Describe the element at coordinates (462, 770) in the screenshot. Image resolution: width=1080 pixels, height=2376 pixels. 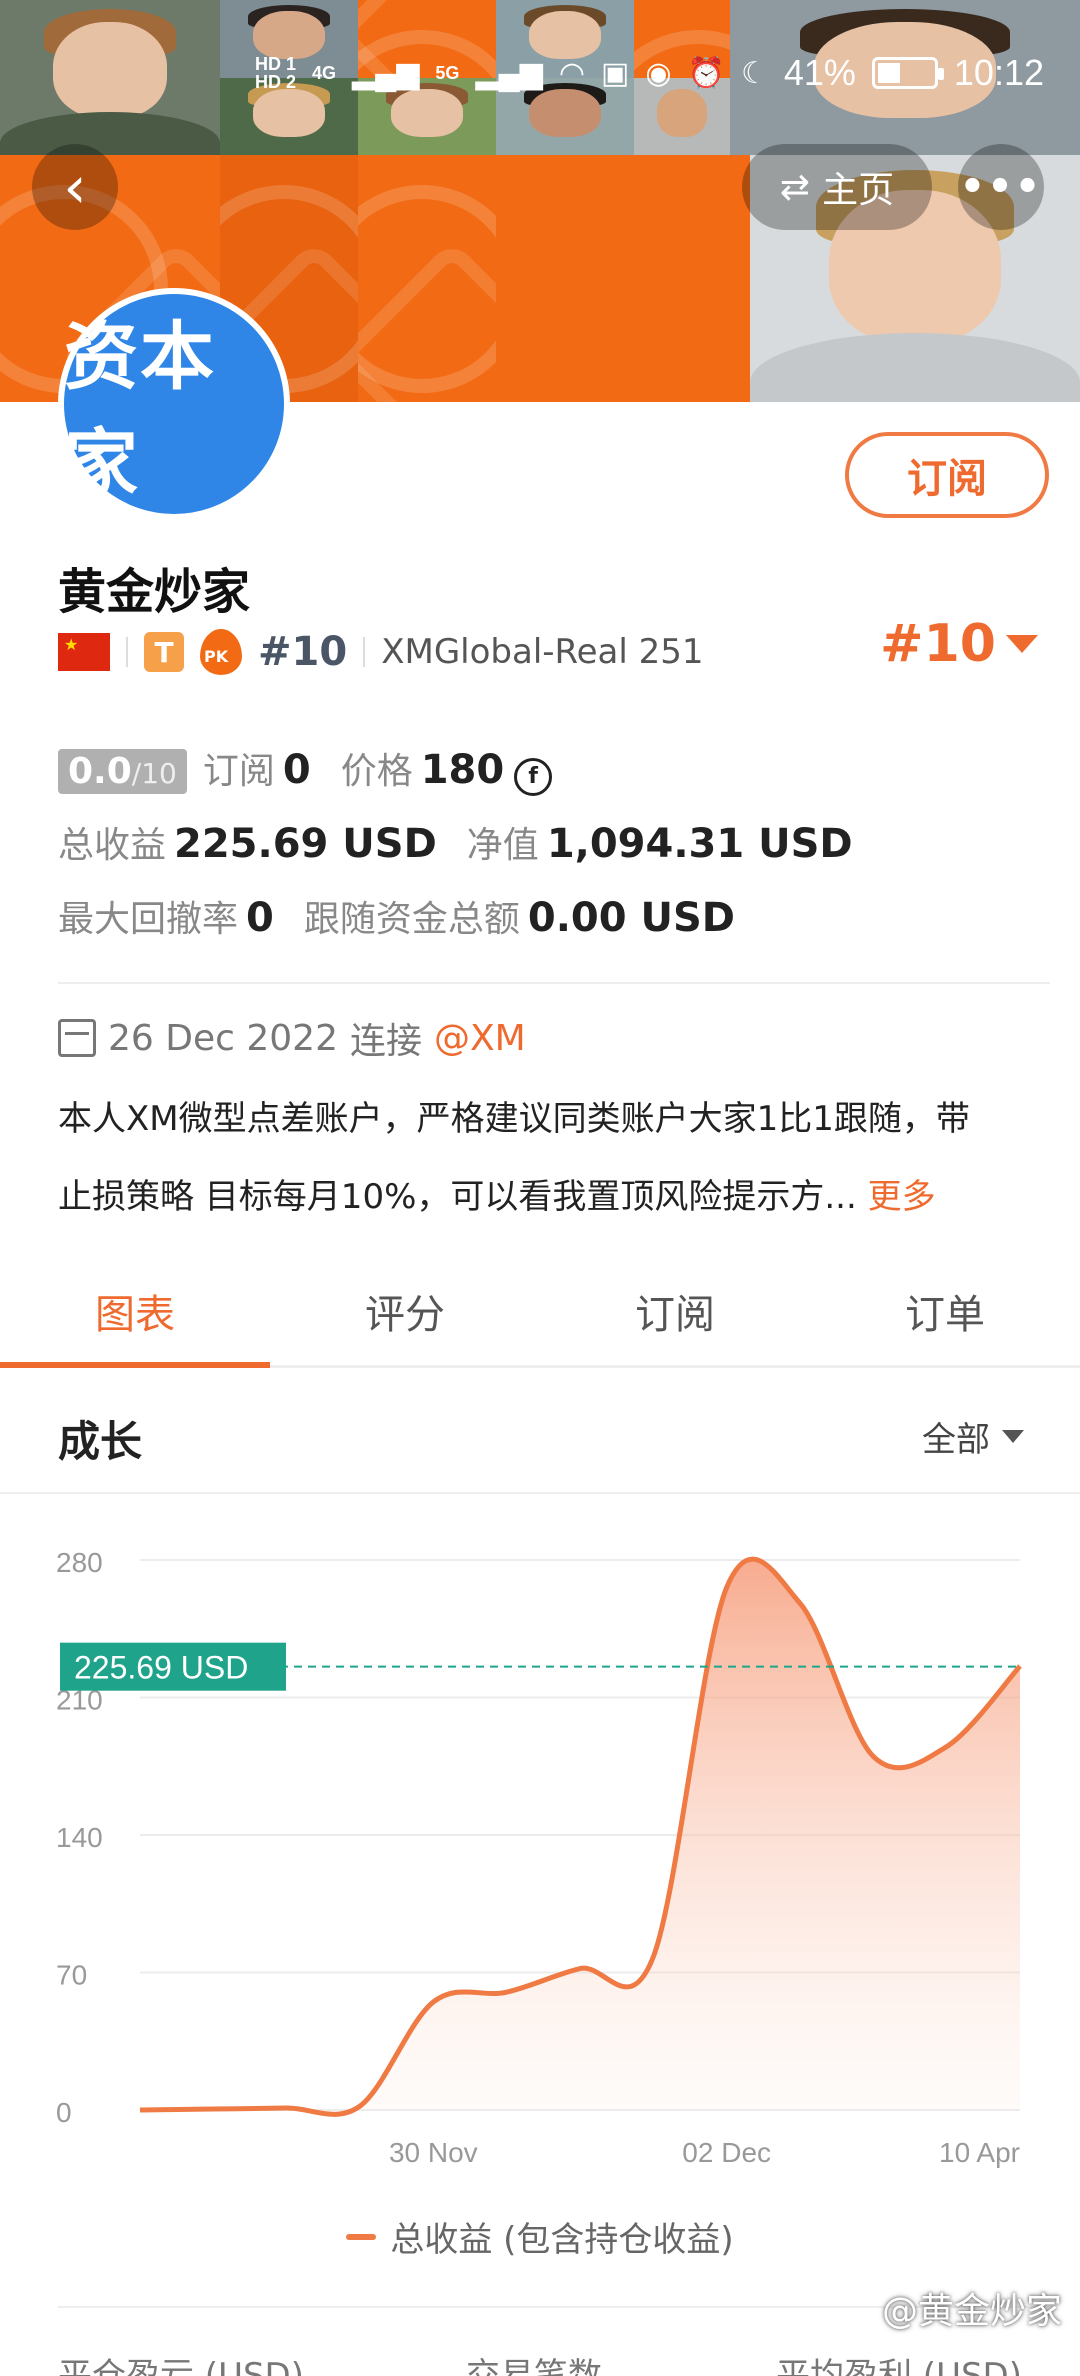
I see `price-value: 180` at that location.